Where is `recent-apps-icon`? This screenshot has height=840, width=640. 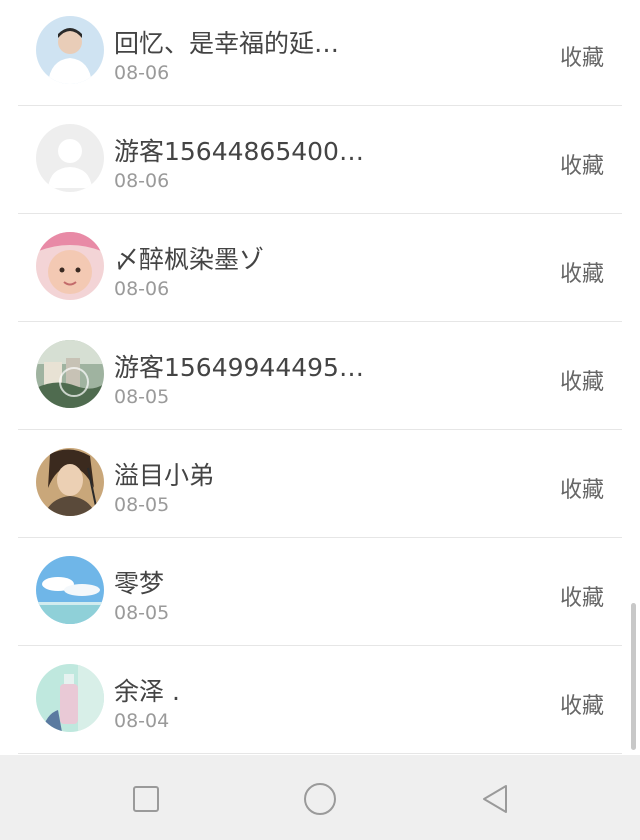 recent-apps-icon is located at coordinates (146, 799).